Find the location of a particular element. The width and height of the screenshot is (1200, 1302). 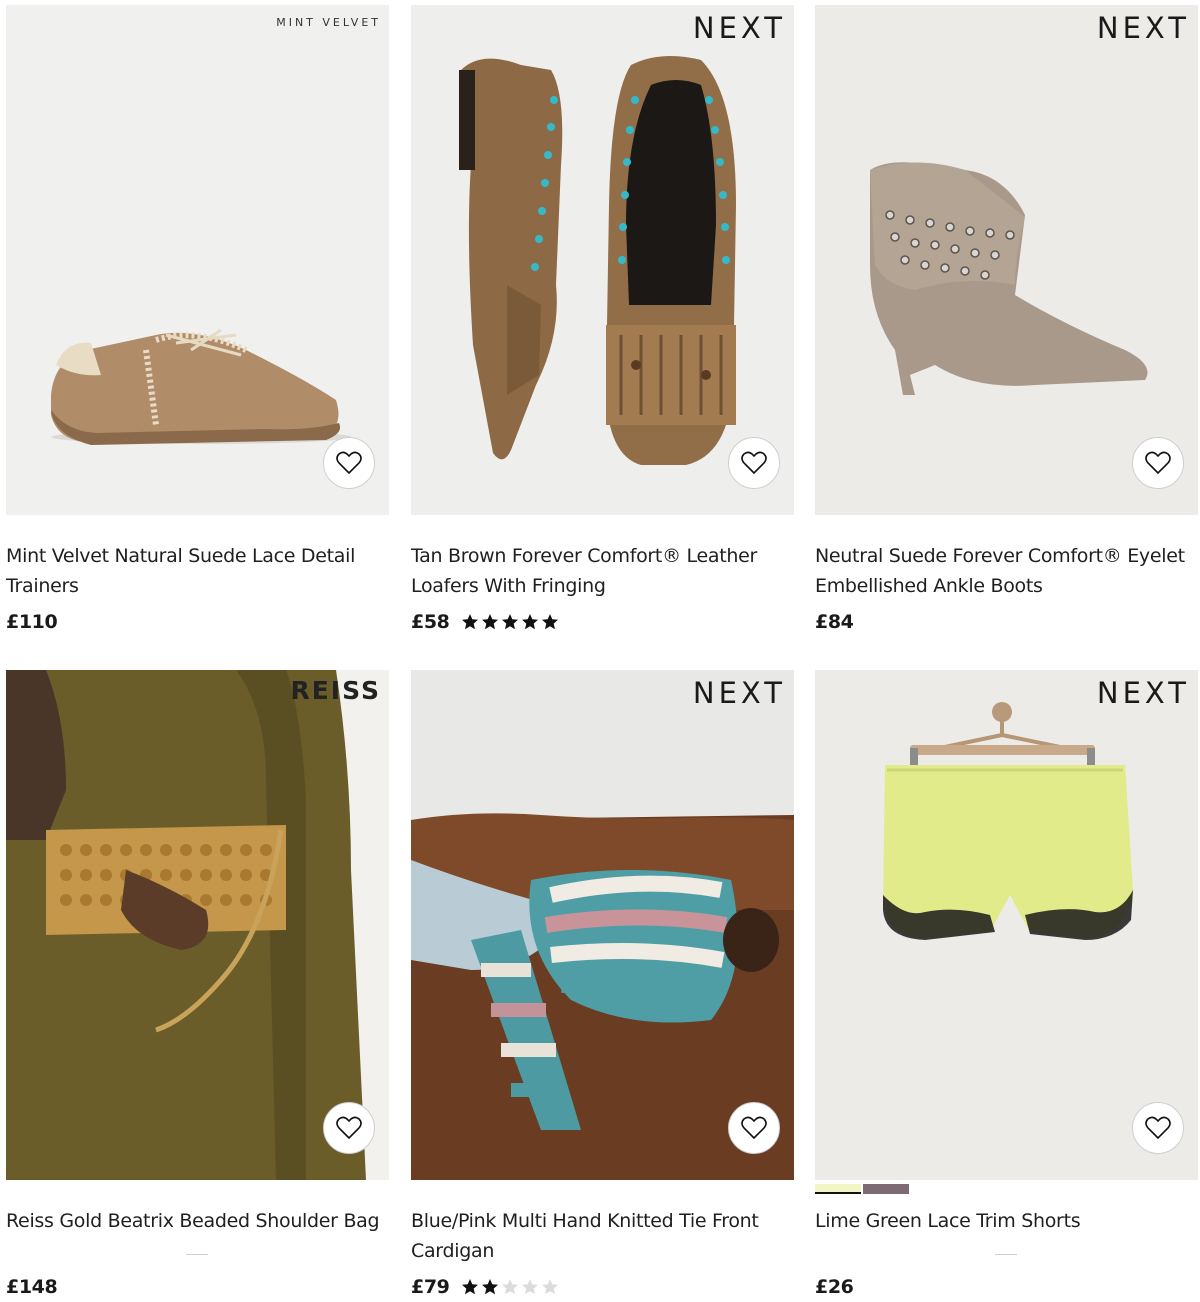

price-row: £79 is located at coordinates (602, 1287).